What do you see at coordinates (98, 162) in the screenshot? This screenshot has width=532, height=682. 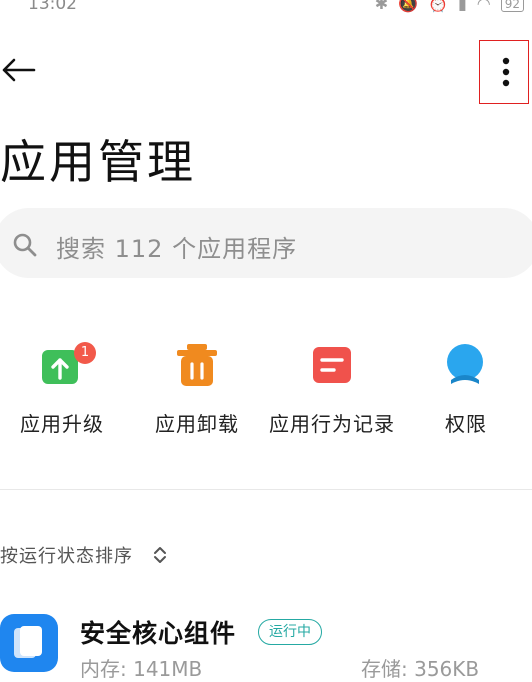 I see `page-title: 应用管理` at bounding box center [98, 162].